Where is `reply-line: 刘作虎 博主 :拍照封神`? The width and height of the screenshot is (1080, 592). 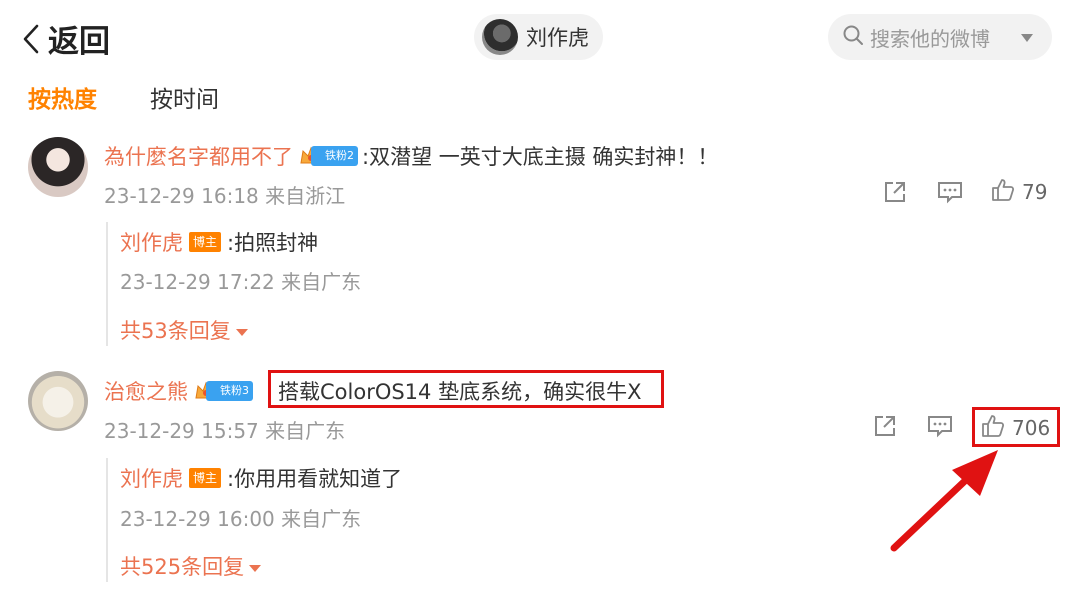
reply-line: 刘作虎 博主 :拍照封神 is located at coordinates (219, 242).